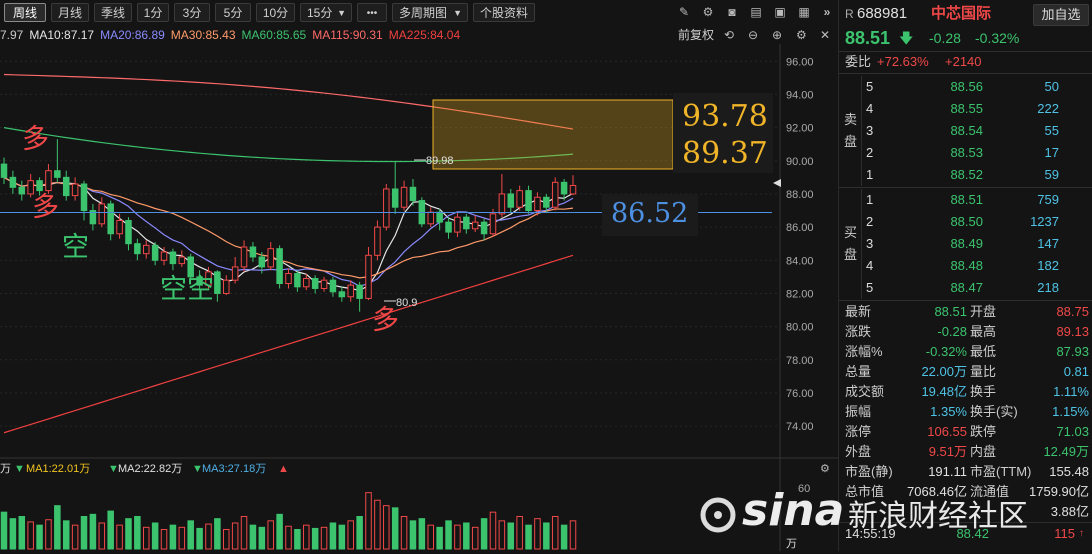 This screenshot has height=554, width=1092. Describe the element at coordinates (858, 331) in the screenshot. I see `stat-label: 涨跌` at that location.